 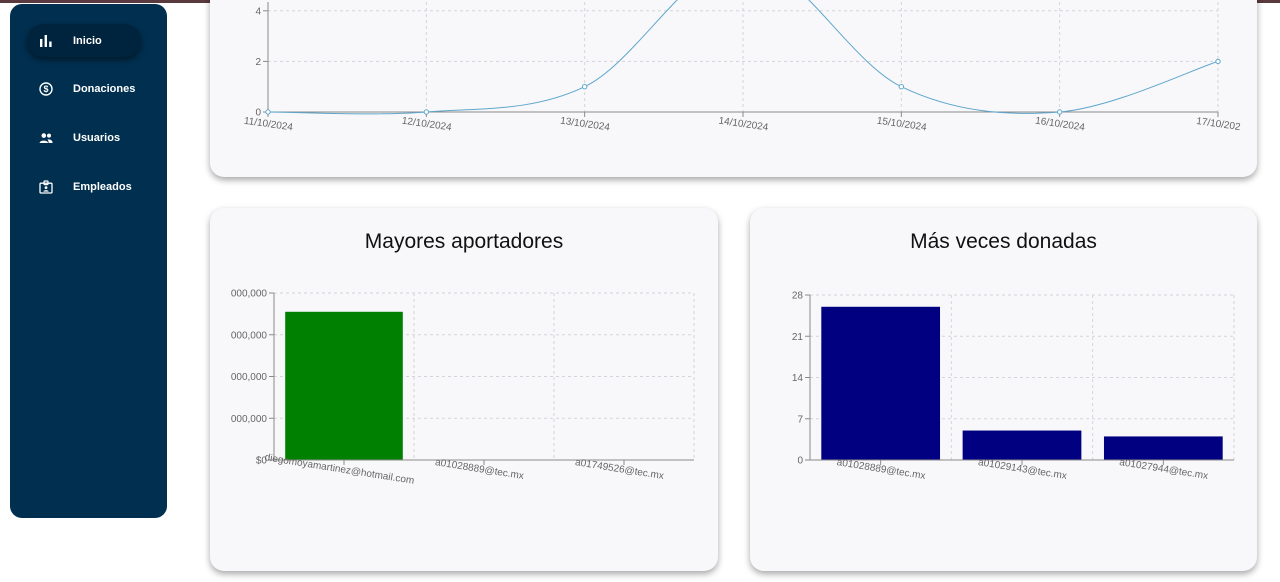 I want to click on sidebar-item-empleados: Empleados, so click(x=84, y=186).